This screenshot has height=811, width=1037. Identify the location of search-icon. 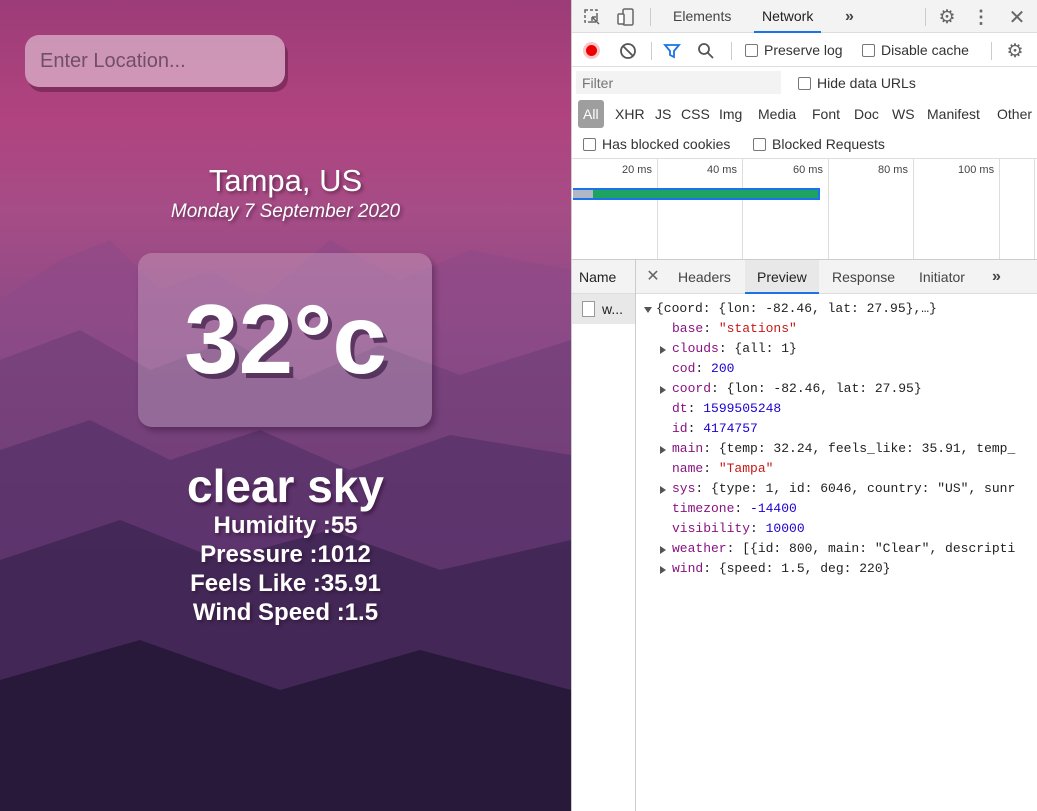
(706, 51).